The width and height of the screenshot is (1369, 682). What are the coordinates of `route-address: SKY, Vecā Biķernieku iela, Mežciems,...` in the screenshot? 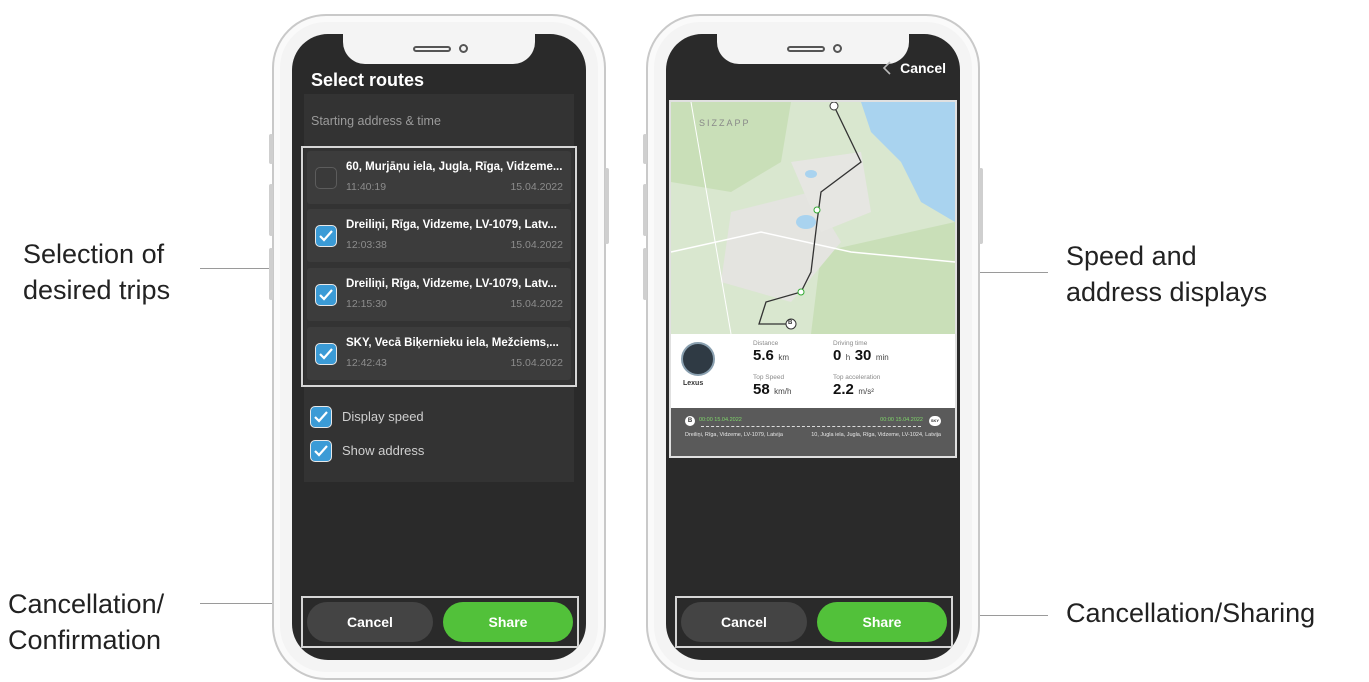 It's located at (452, 343).